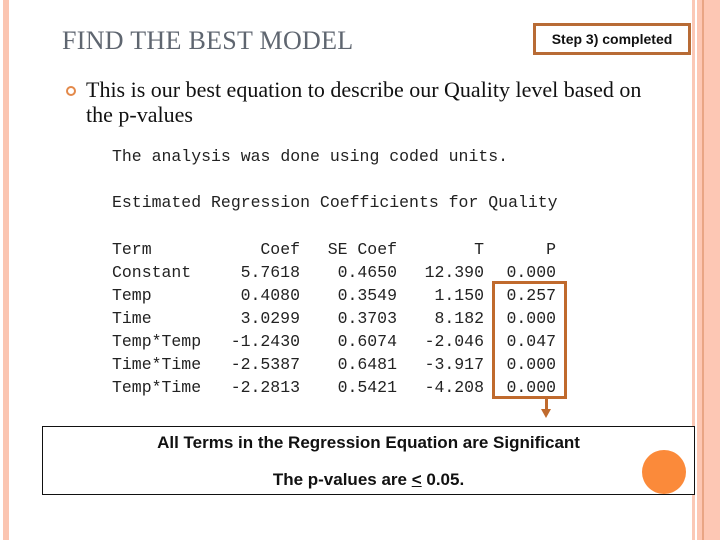 This screenshot has width=720, height=540. I want to click on conclusion-detail: The p-values are < 0.05., so click(368, 480).